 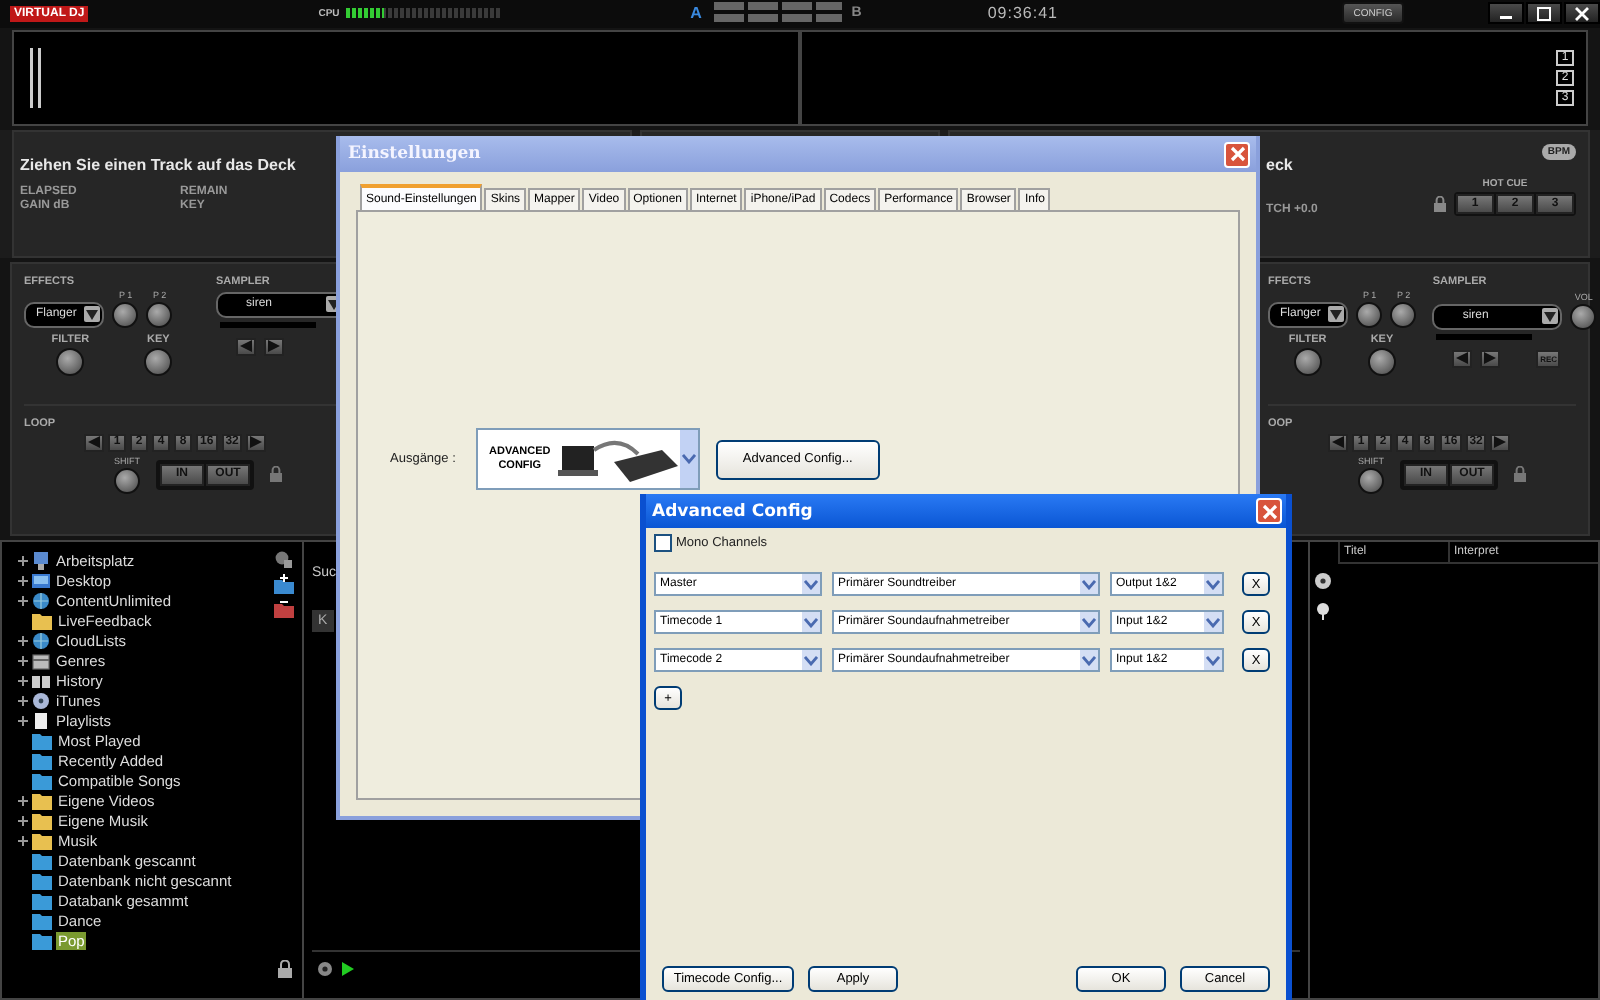 I want to click on settings-icon, so click(x=325, y=969).